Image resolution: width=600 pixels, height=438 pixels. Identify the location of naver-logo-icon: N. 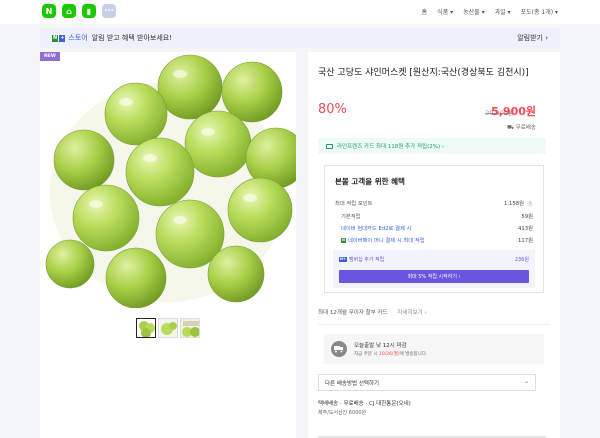
(49, 11).